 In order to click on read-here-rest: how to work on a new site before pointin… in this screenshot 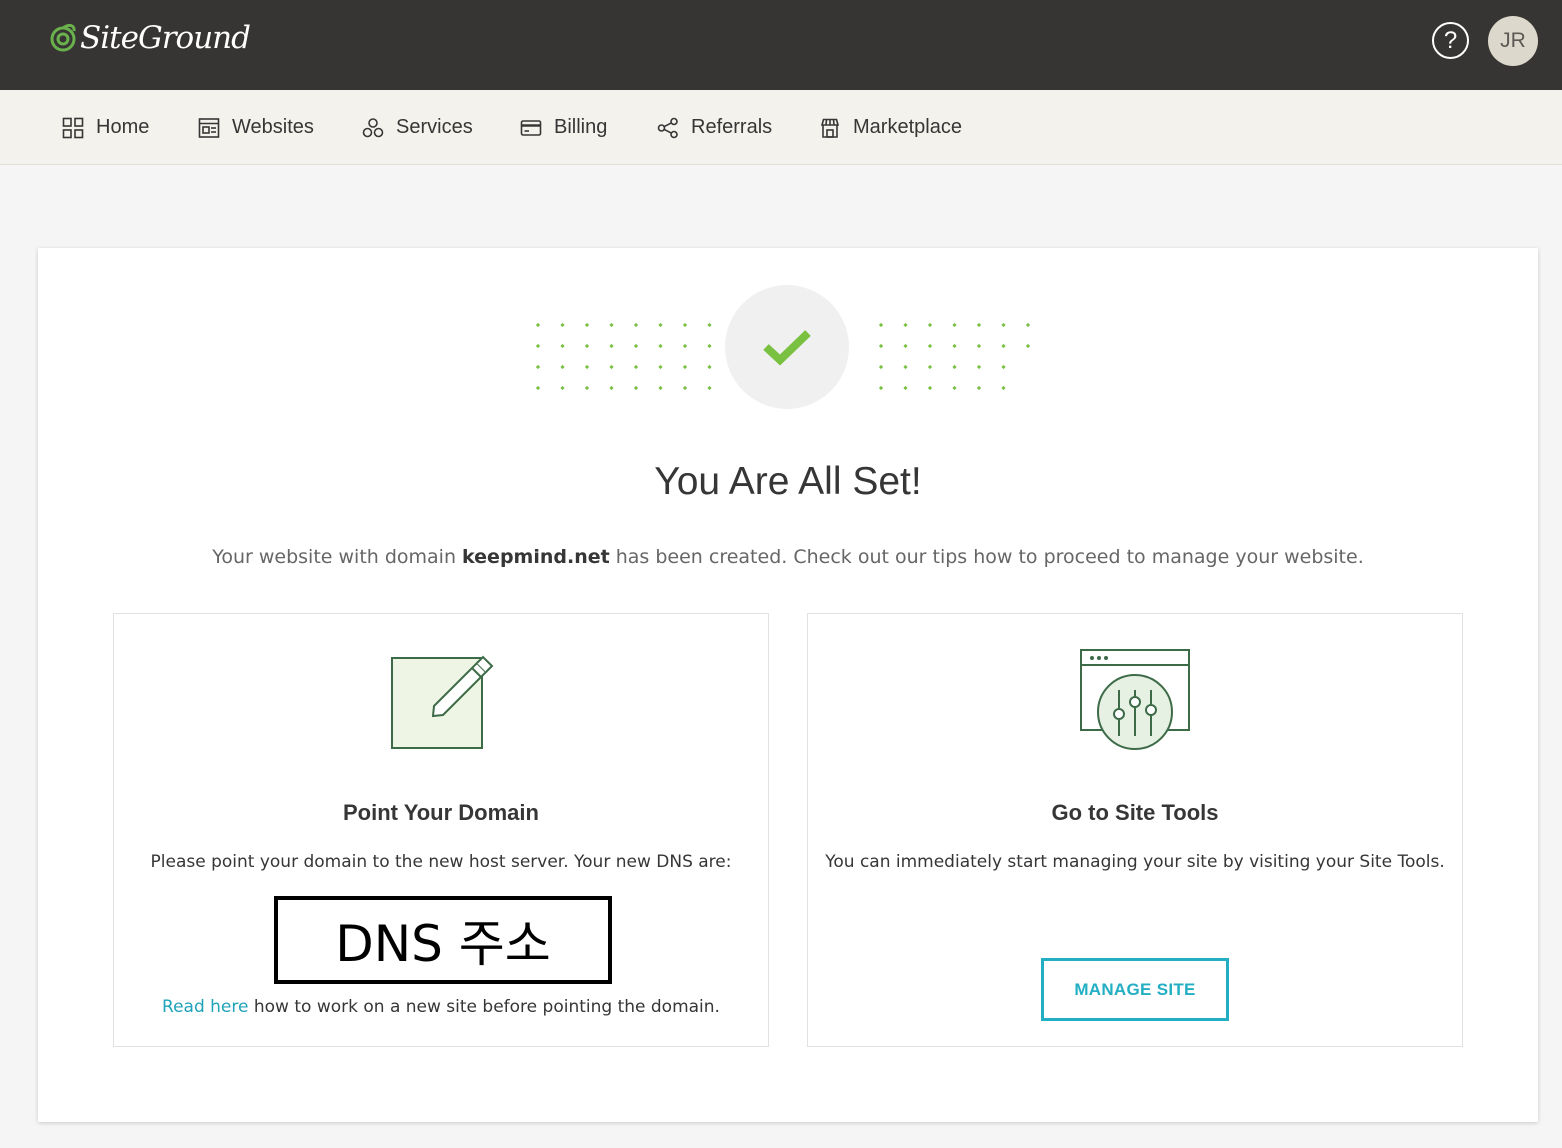, I will do `click(484, 1007)`.